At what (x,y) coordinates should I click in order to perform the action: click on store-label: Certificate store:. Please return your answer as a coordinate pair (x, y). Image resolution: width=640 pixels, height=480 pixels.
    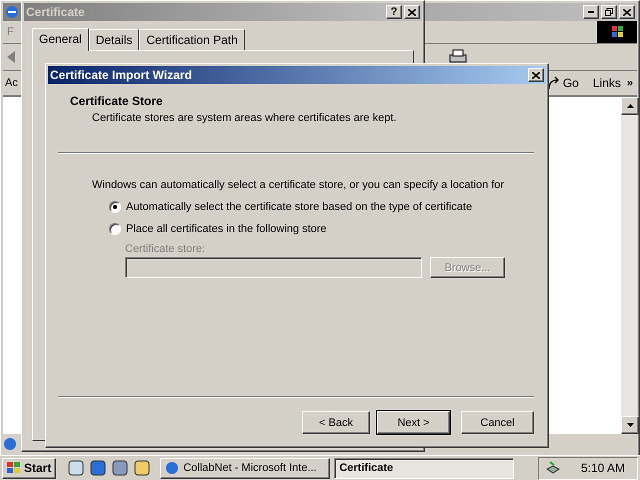
    Looking at the image, I should click on (165, 249).